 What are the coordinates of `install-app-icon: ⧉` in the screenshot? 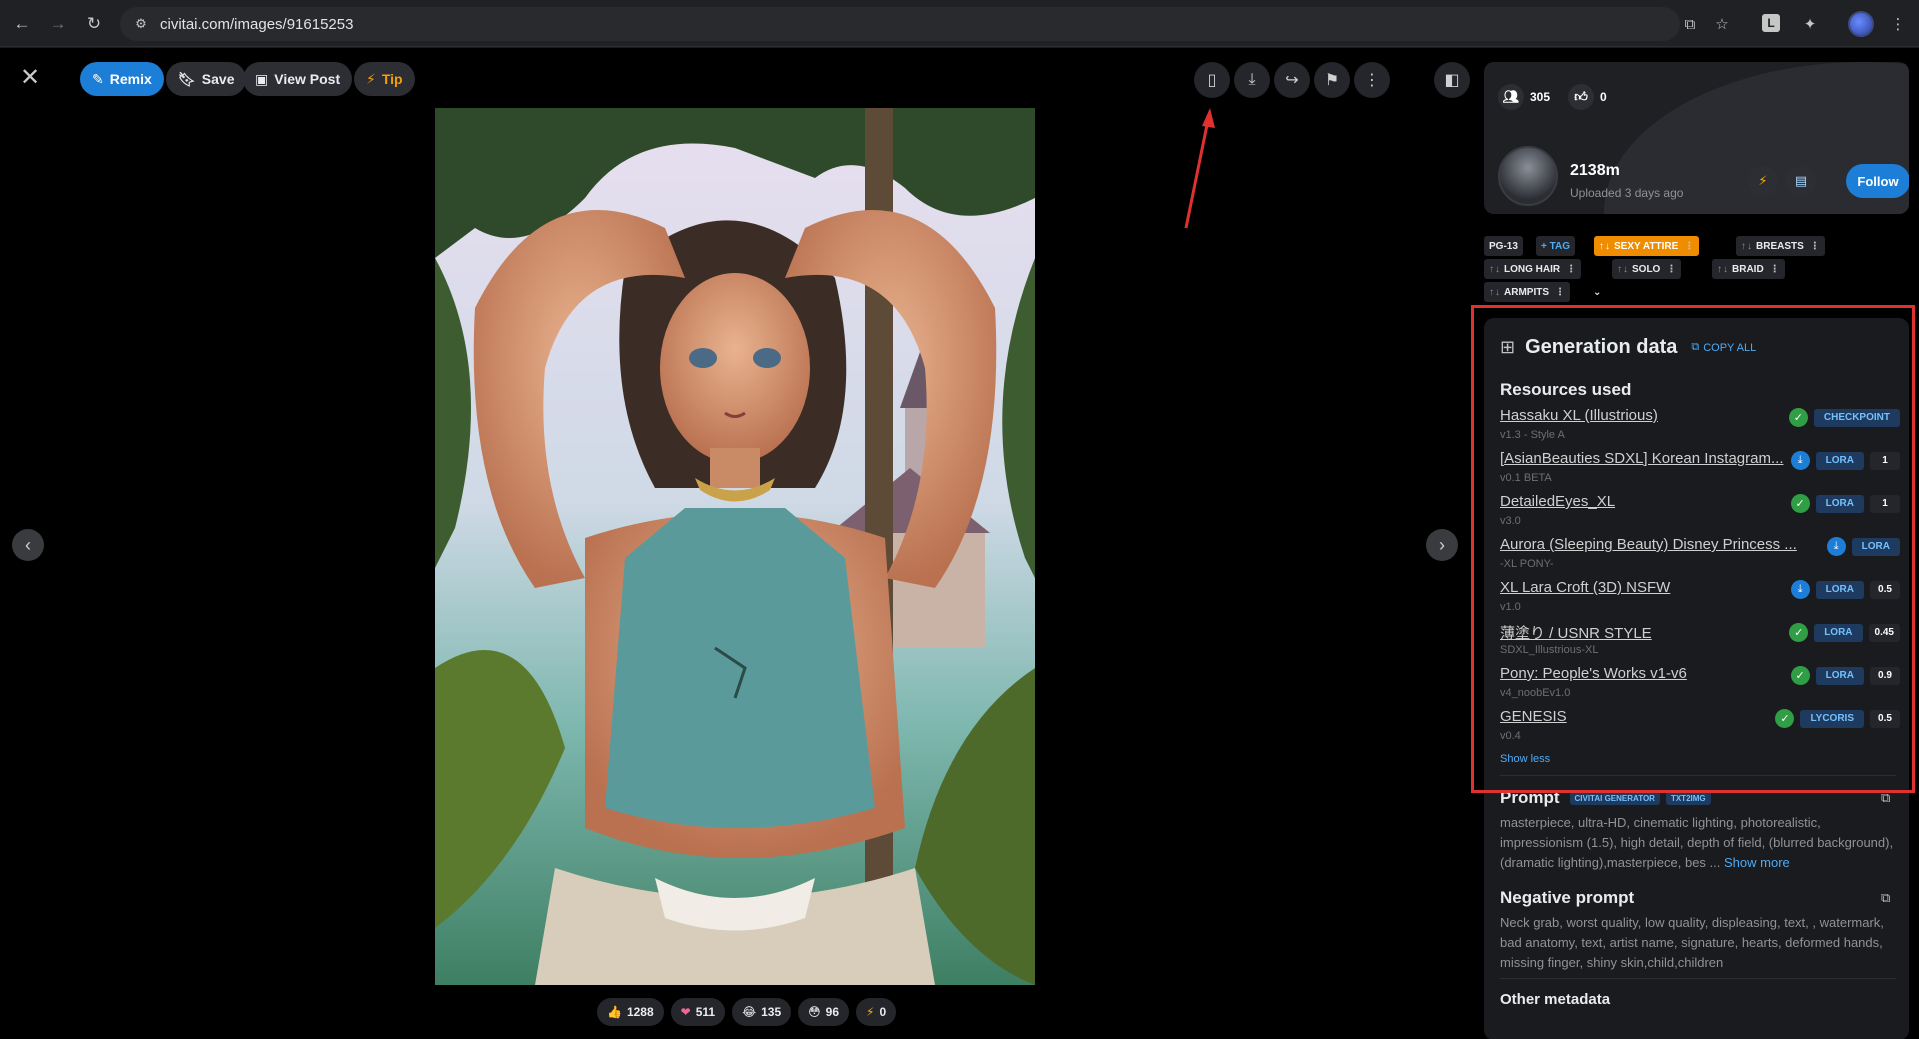 It's located at (1690, 24).